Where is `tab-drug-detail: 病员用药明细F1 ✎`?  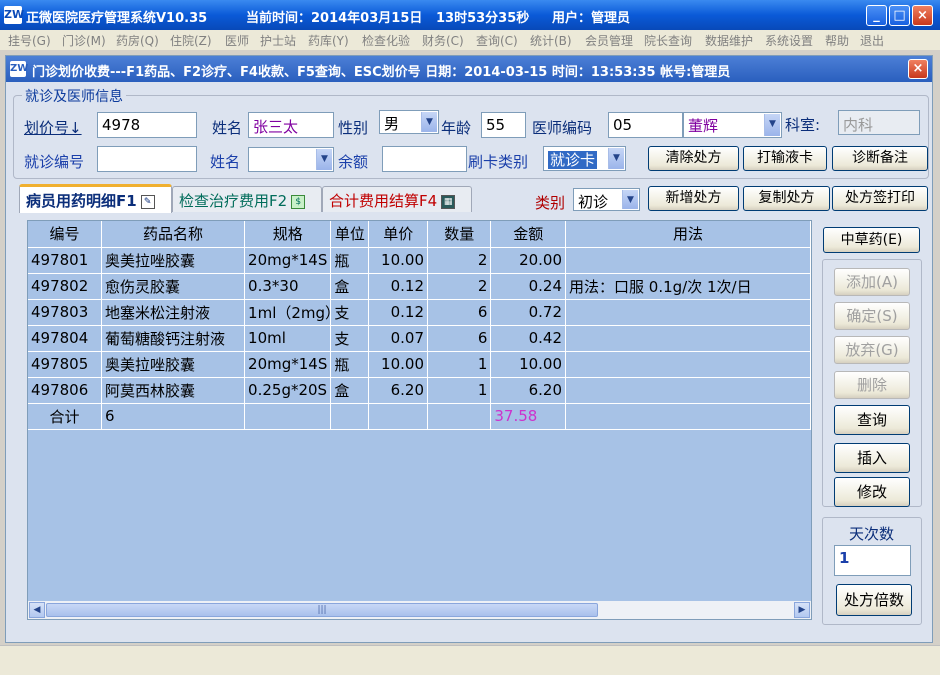 tab-drug-detail: 病员用药明细F1 ✎ is located at coordinates (95, 198).